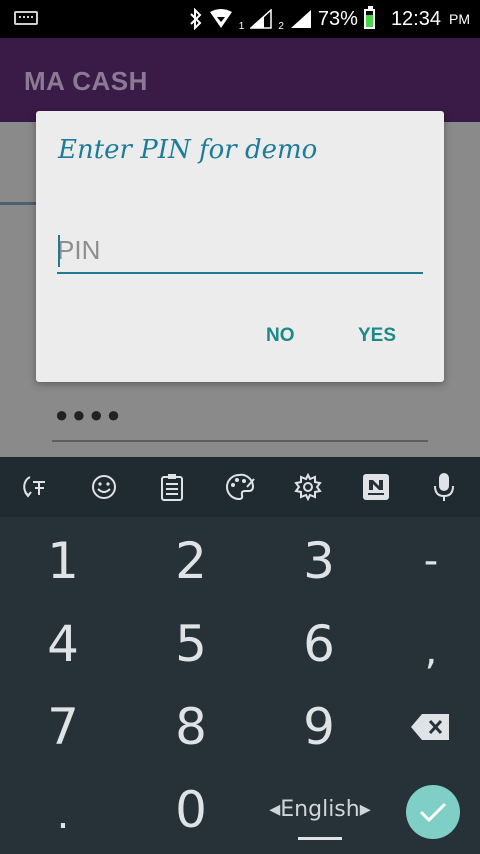 The width and height of the screenshot is (480, 854). Describe the element at coordinates (240, 251) in the screenshot. I see `pin-input` at that location.